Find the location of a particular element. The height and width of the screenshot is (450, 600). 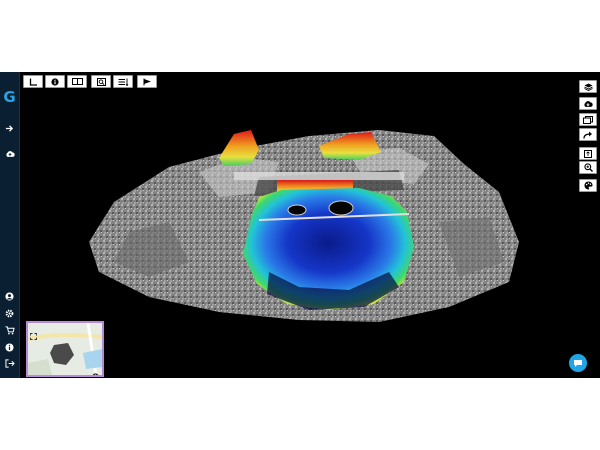

left-sidebar: G is located at coordinates (10, 225).